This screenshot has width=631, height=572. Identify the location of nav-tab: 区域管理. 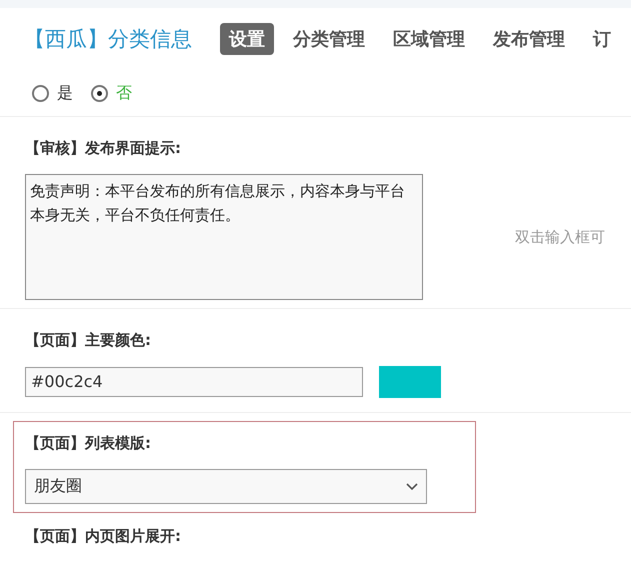
(429, 39).